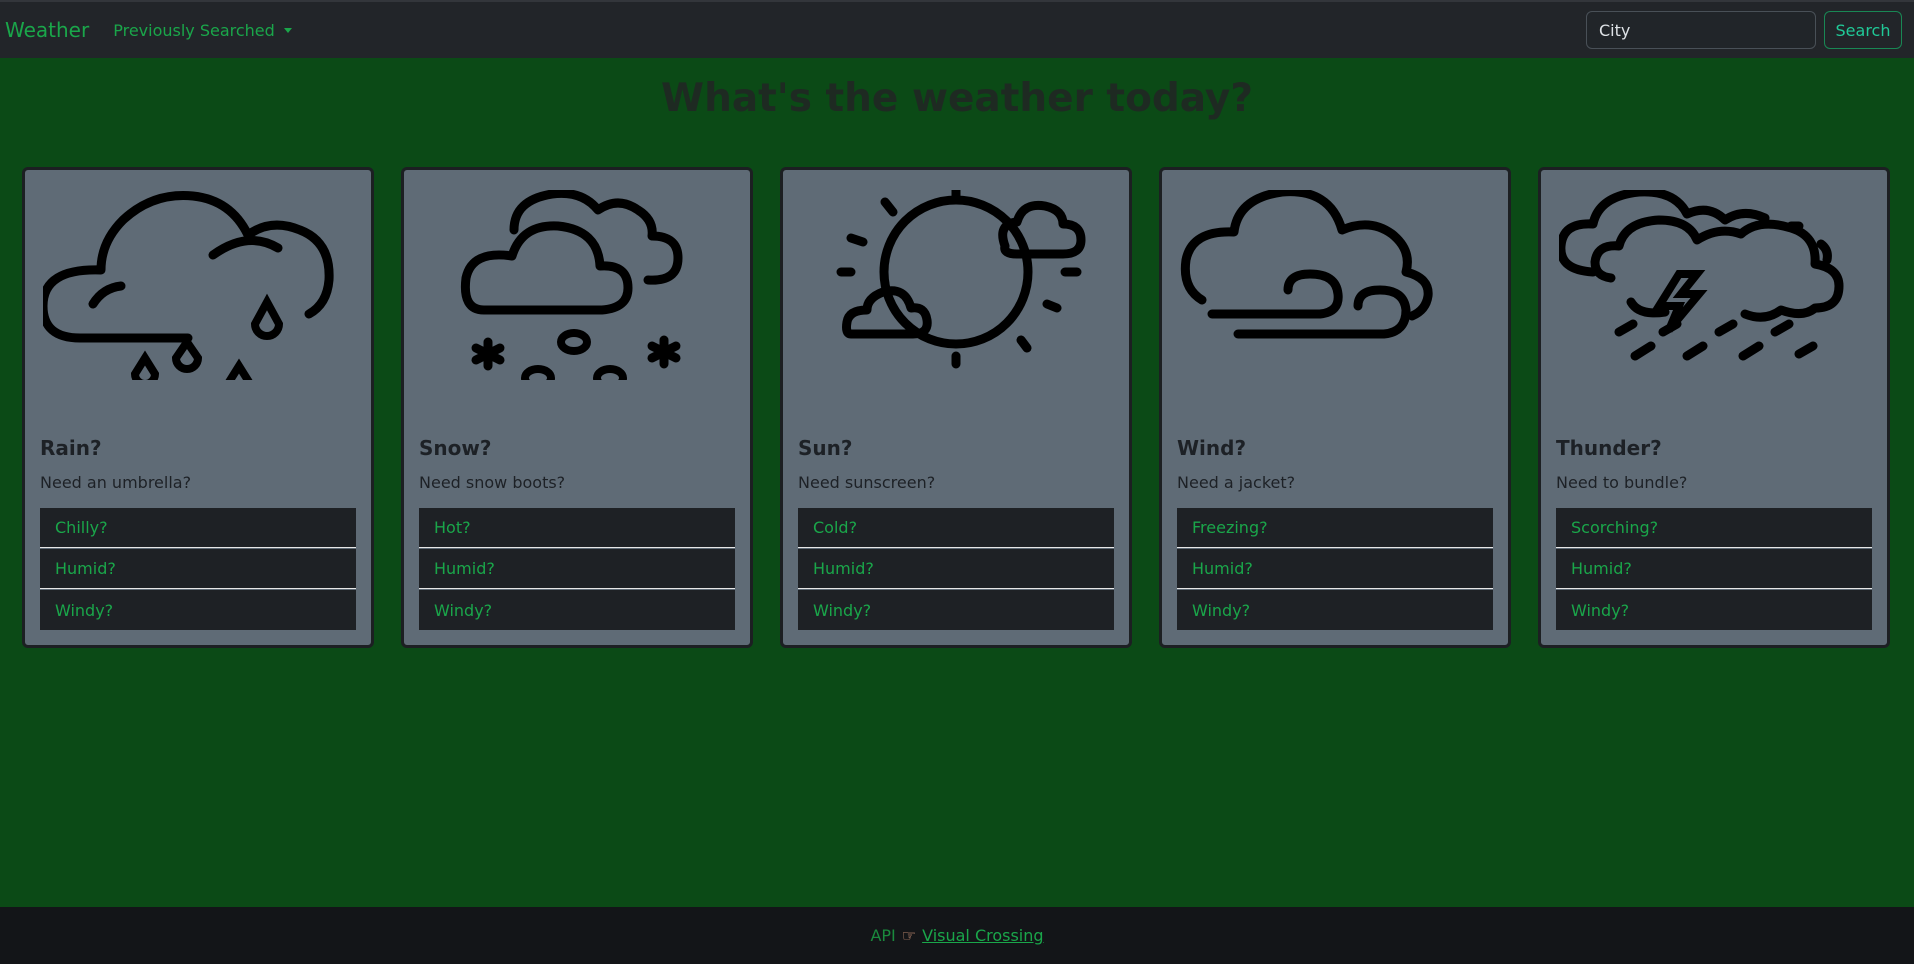  I want to click on card-text: Need a jacket?, so click(1236, 482).